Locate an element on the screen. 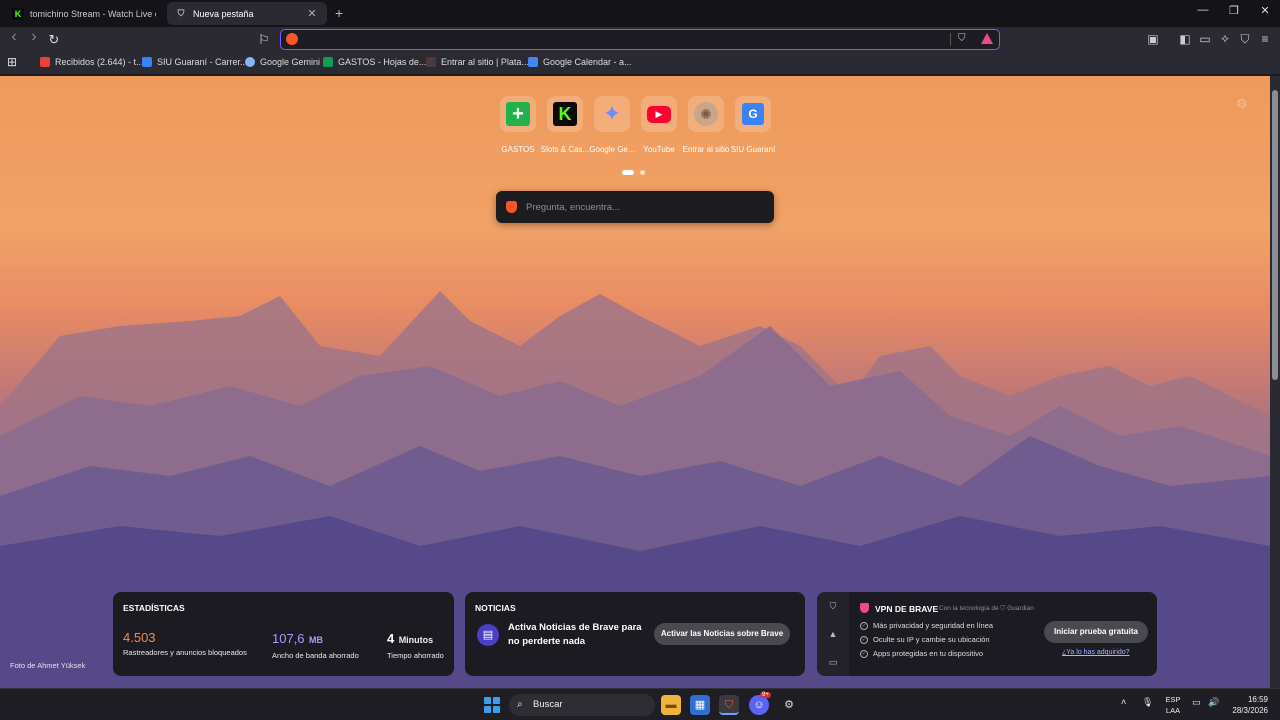 The height and width of the screenshot is (720, 1280). network-icon: ▭ is located at coordinates (1196, 702).